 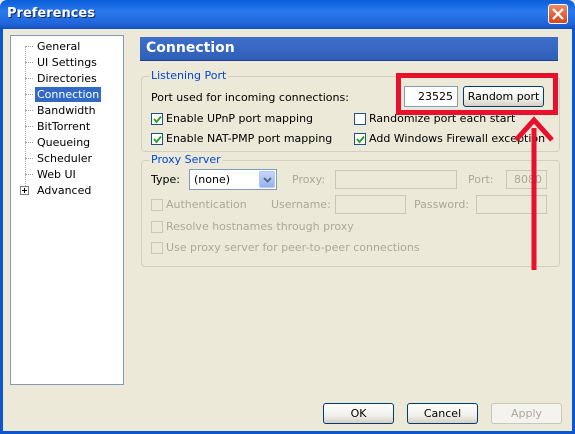 What do you see at coordinates (349, 49) in the screenshot?
I see `page-header: Connection` at bounding box center [349, 49].